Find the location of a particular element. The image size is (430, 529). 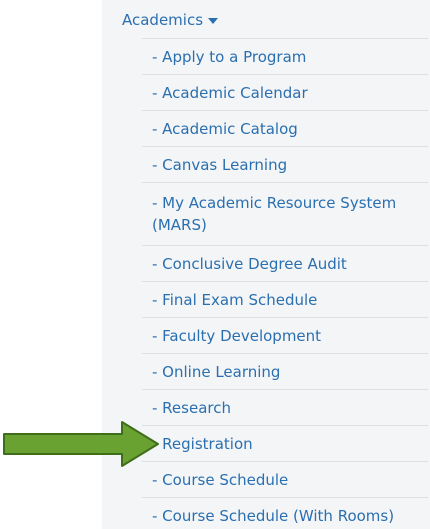

menu-item-faculty-development: - Faculty Development is located at coordinates (285, 336).